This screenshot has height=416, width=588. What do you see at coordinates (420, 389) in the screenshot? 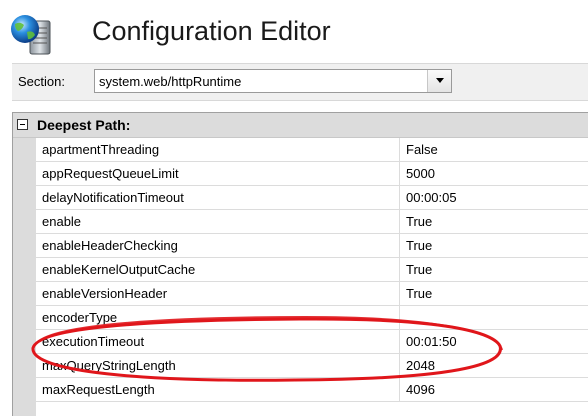
I see `property-value: 4096` at bounding box center [420, 389].